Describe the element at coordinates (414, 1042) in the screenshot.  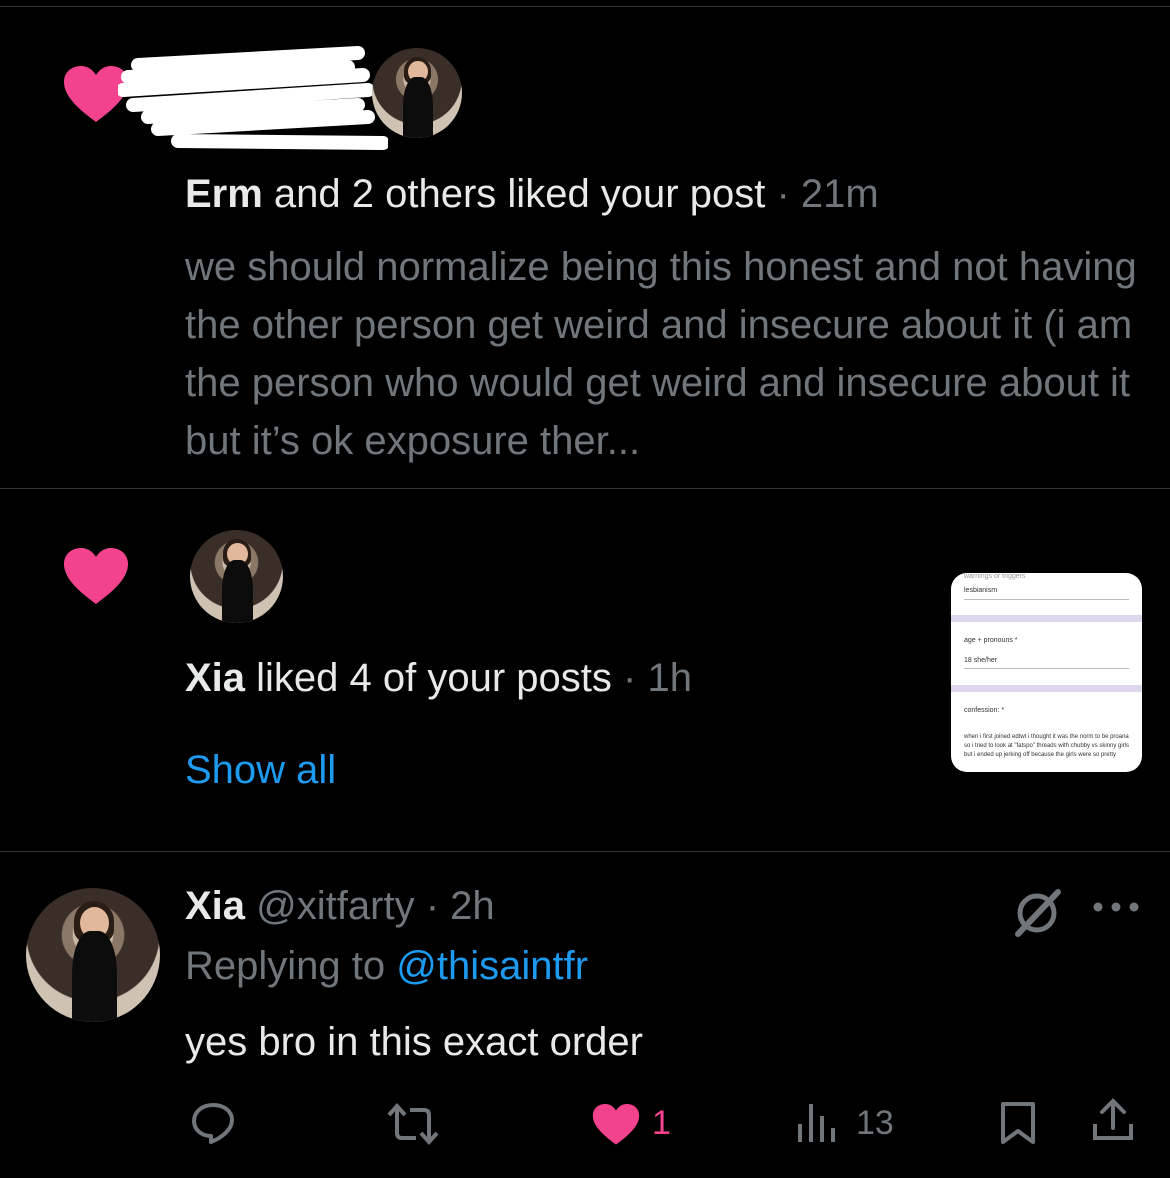
I see `tweet-text: yes bro in this exact order` at that location.